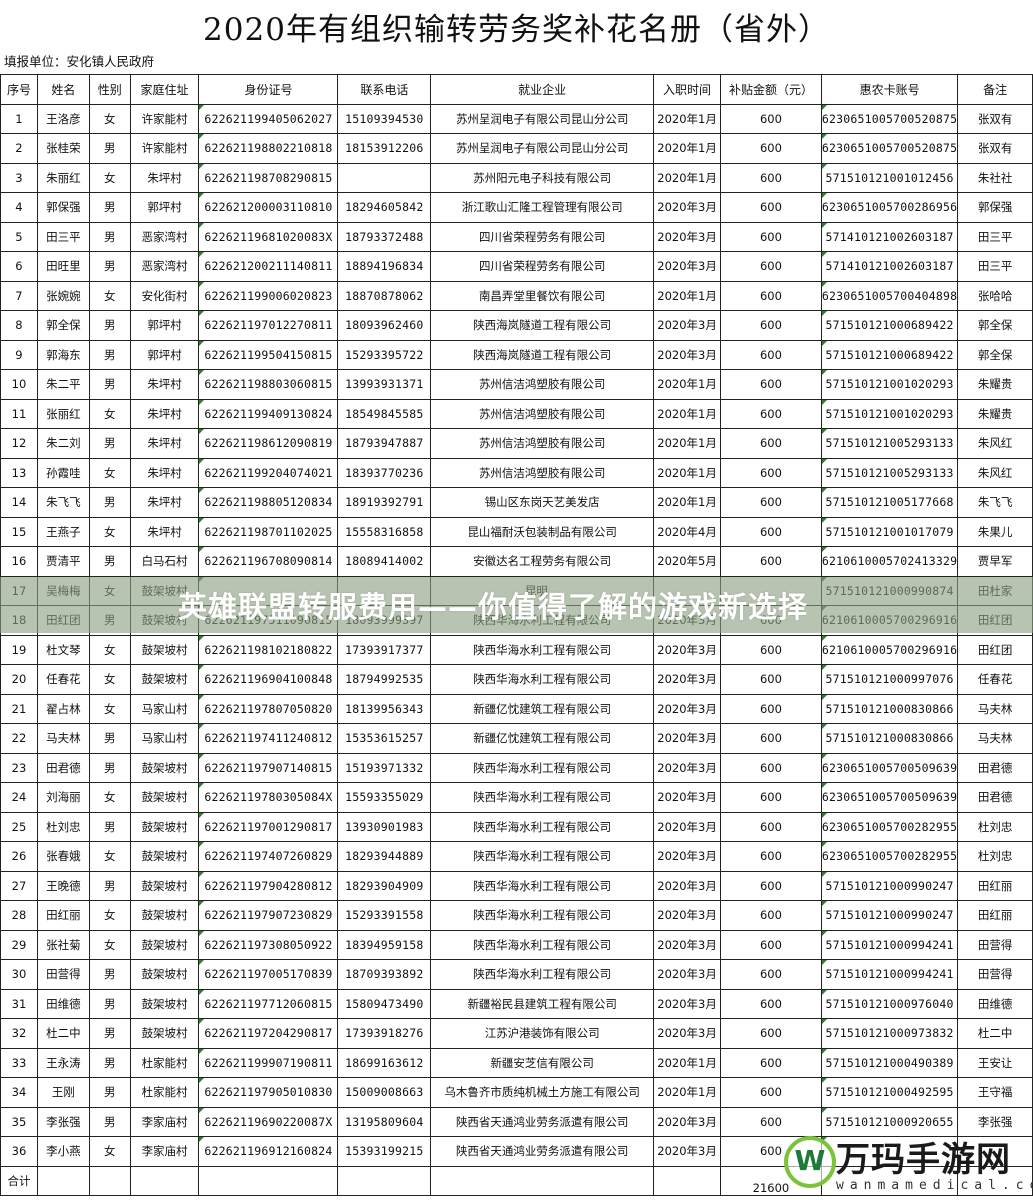 This screenshot has width=1033, height=1200. I want to click on cell-seq: 4, so click(19, 207).